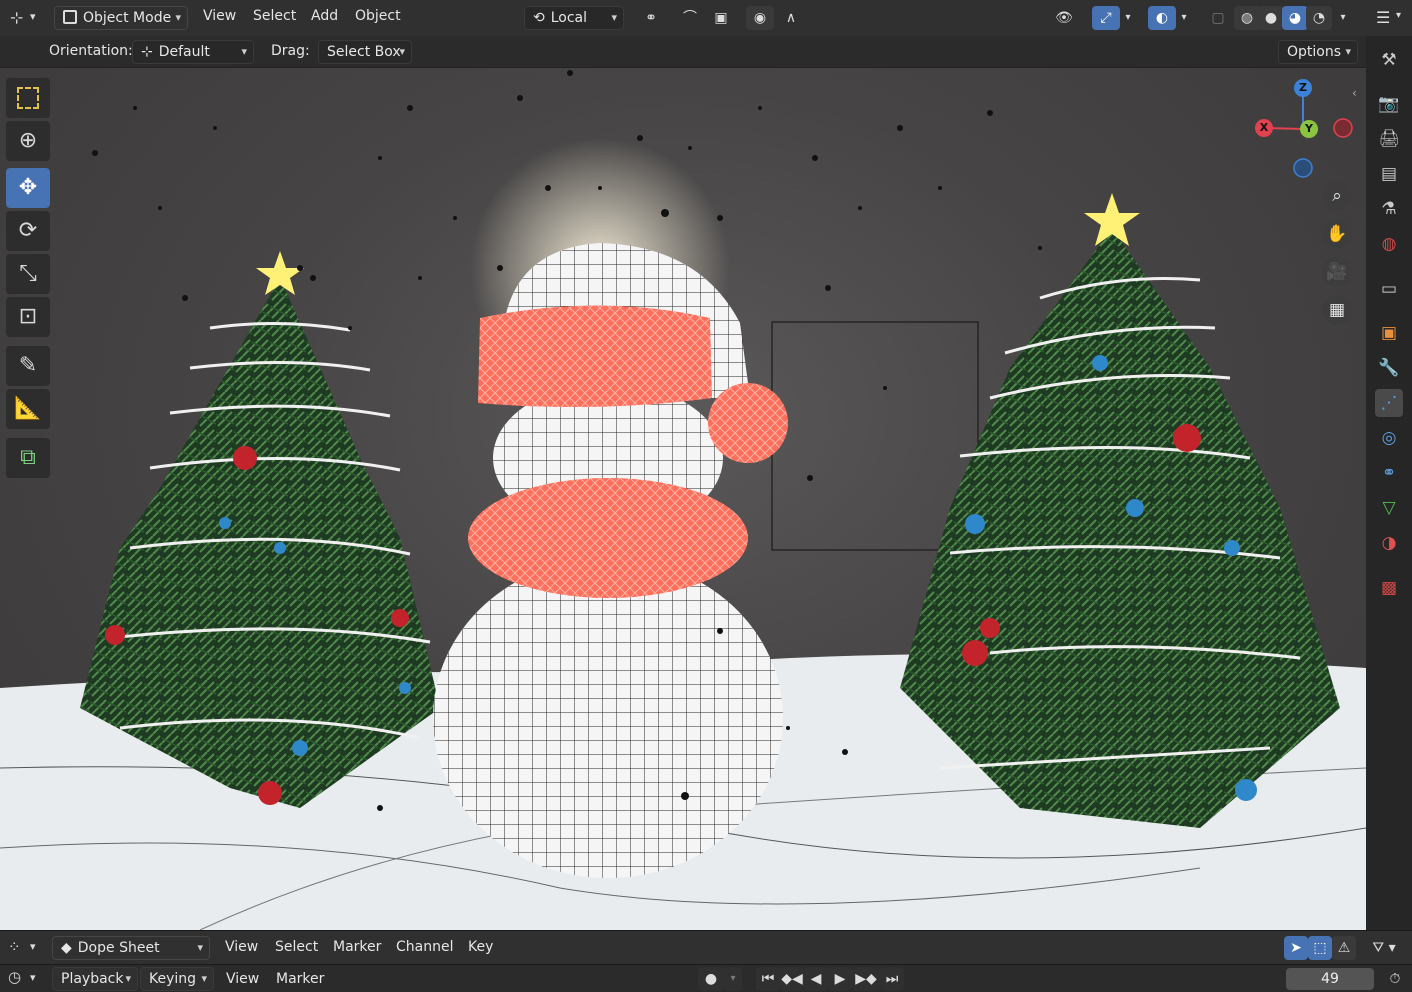  Describe the element at coordinates (840, 979) in the screenshot. I see `play-button: ▶` at that location.